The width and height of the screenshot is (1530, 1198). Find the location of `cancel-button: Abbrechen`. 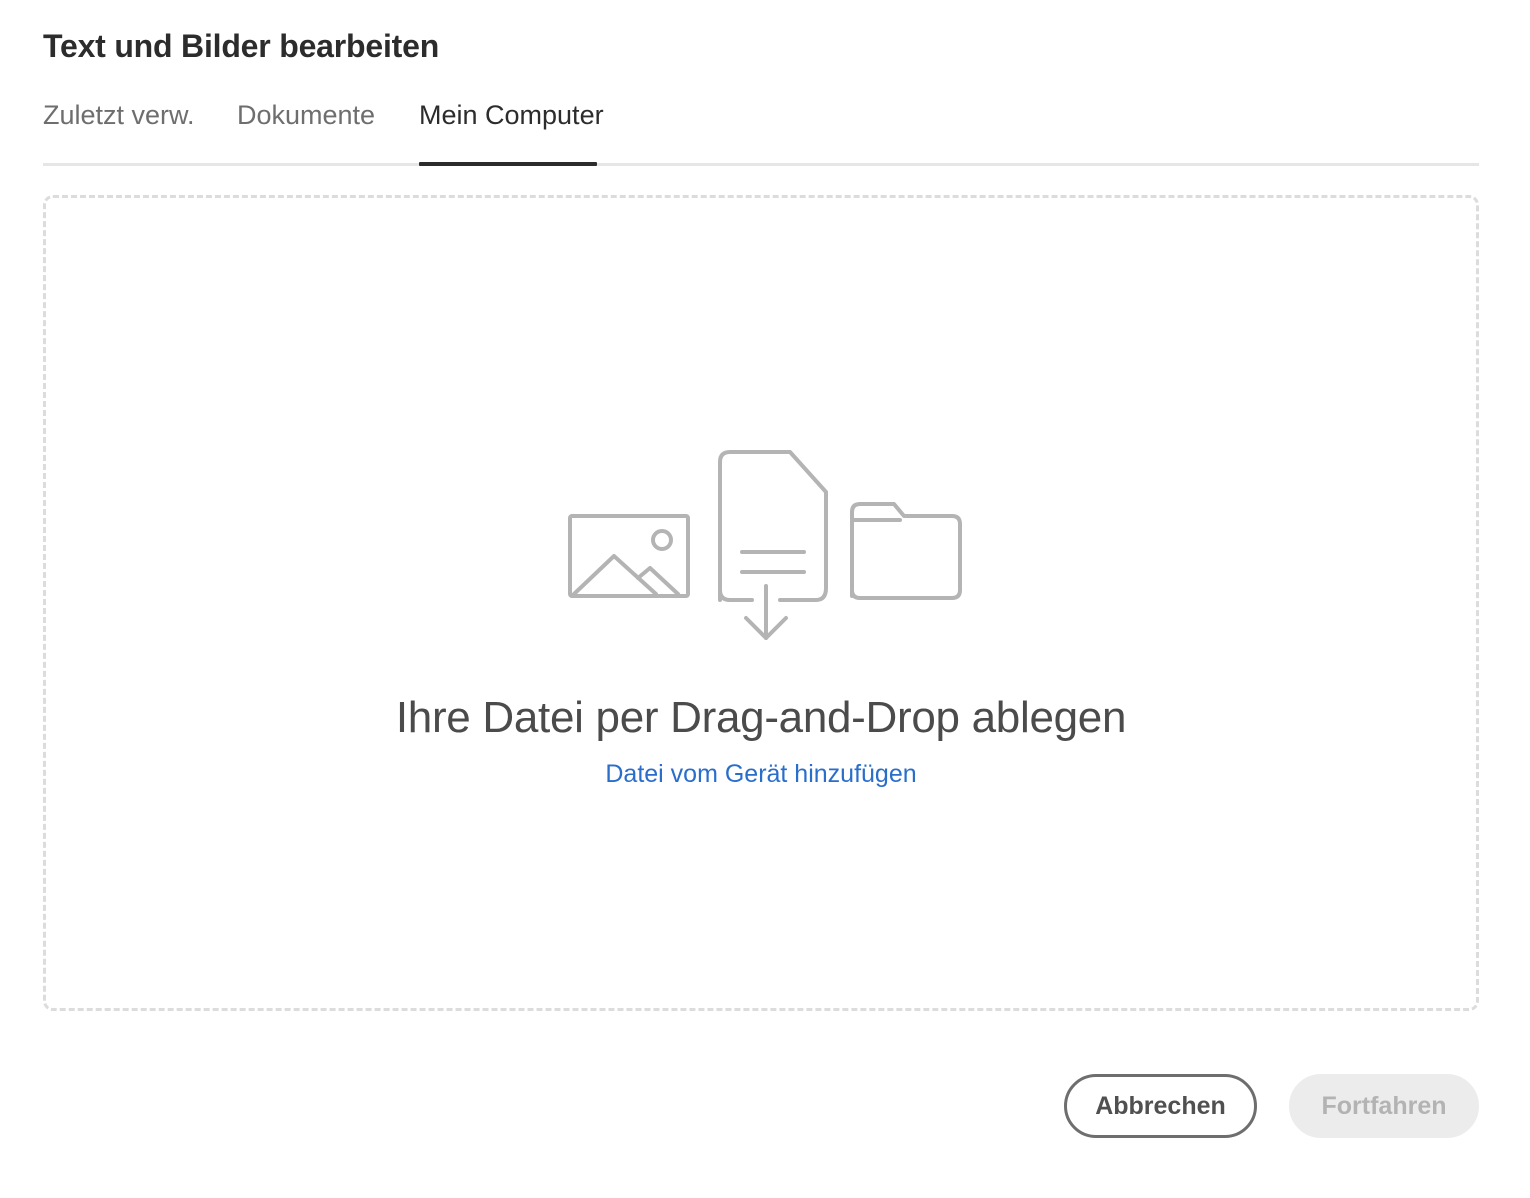

cancel-button: Abbrechen is located at coordinates (1160, 1106).